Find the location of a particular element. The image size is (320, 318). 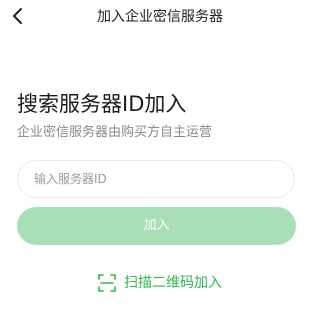

nav-bar: 加入企业密信服务器 is located at coordinates (160, 17).